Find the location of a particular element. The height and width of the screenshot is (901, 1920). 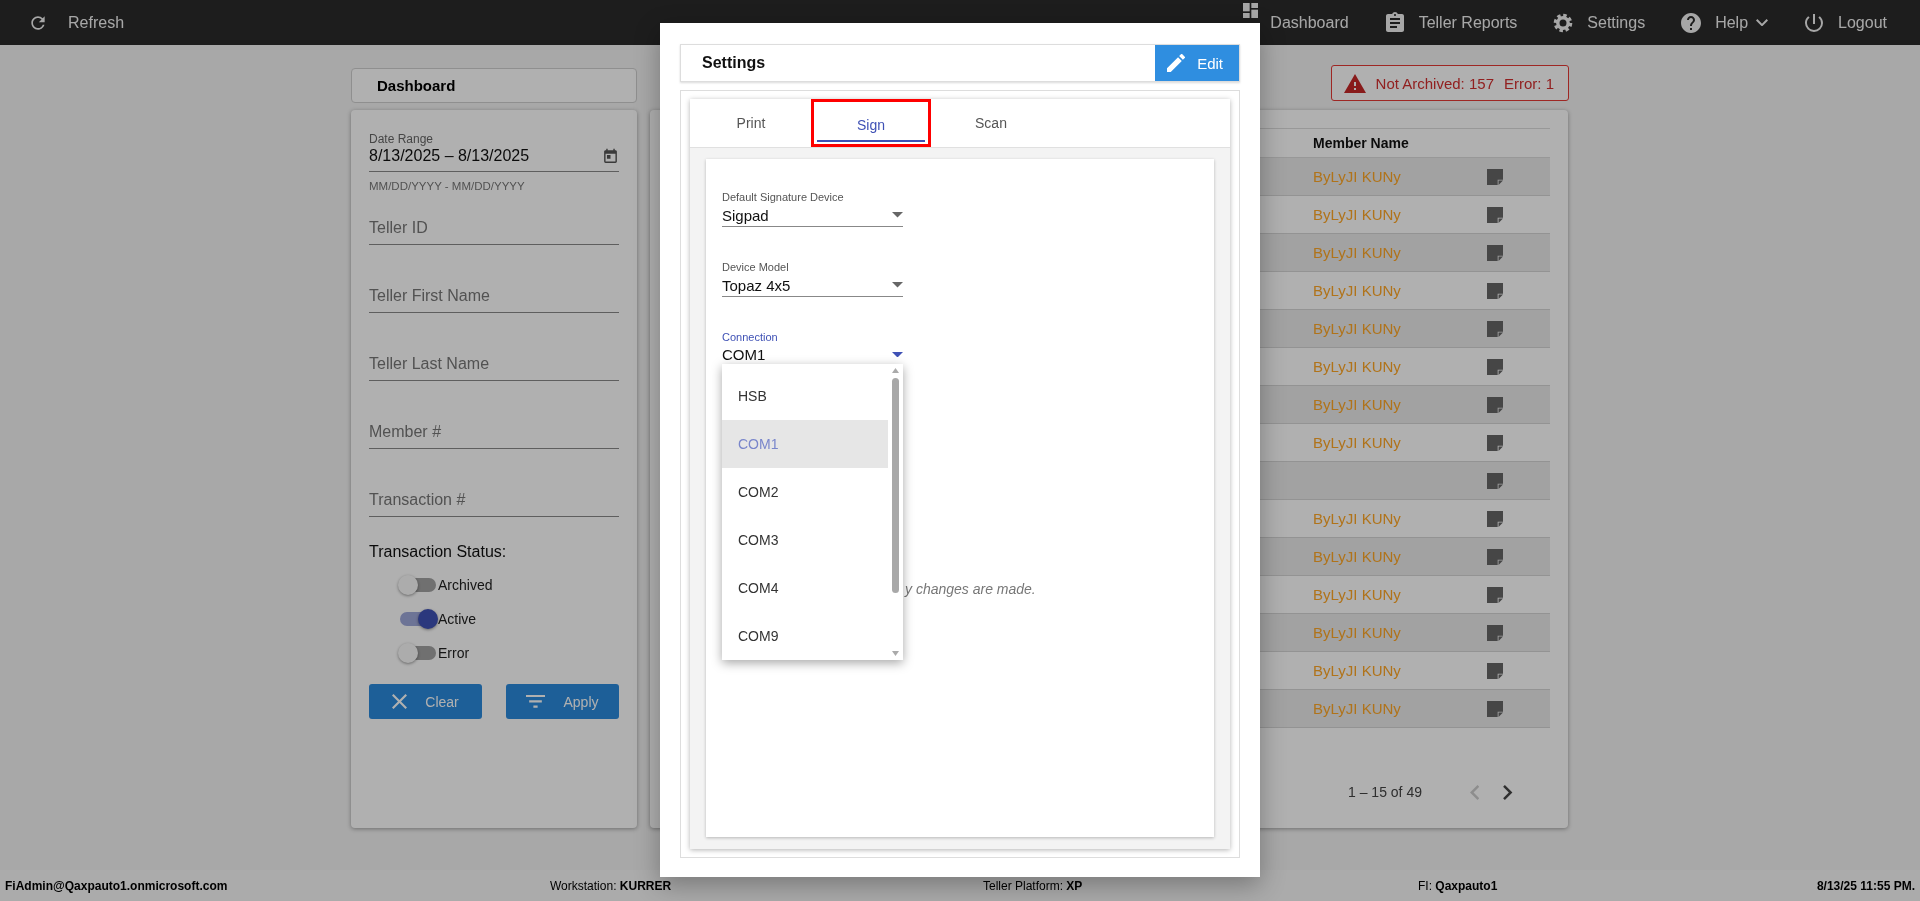

panel-header: Dashboard is located at coordinates (494, 85).